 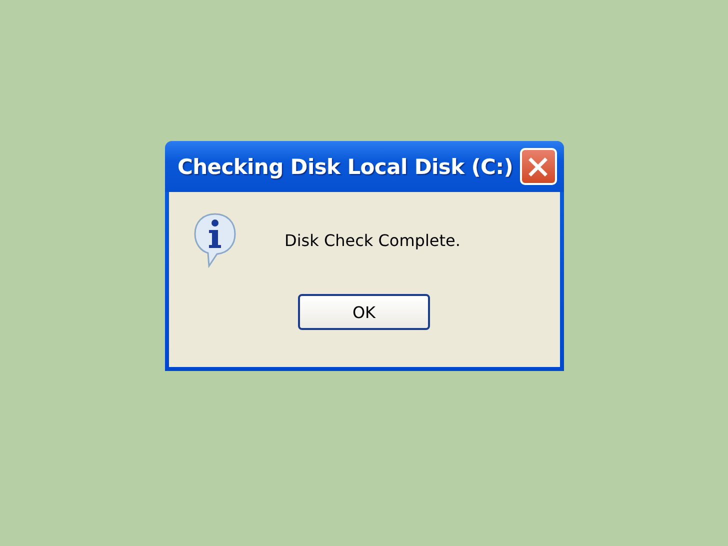 I want to click on close-icon, so click(x=538, y=166).